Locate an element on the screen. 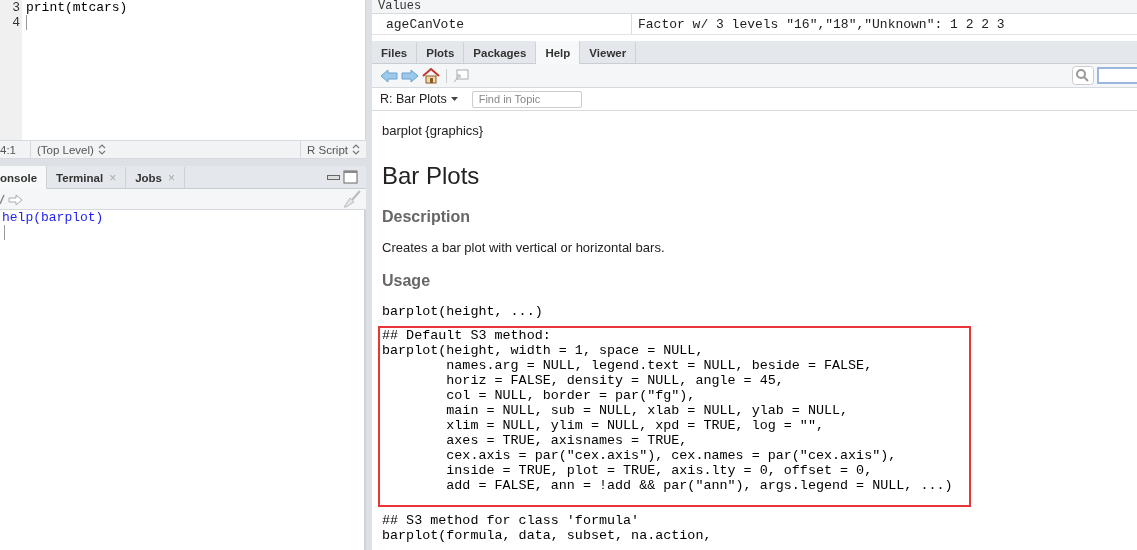  find-field: Find in Topic is located at coordinates (526, 99).